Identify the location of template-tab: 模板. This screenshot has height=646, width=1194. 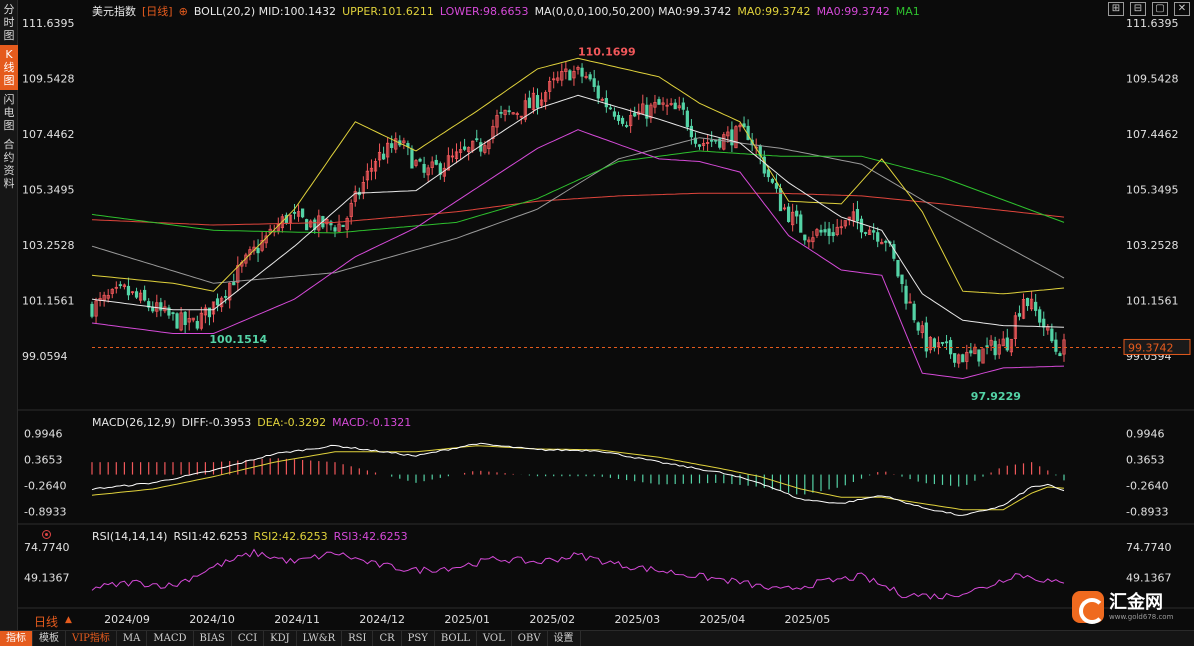
(49, 638).